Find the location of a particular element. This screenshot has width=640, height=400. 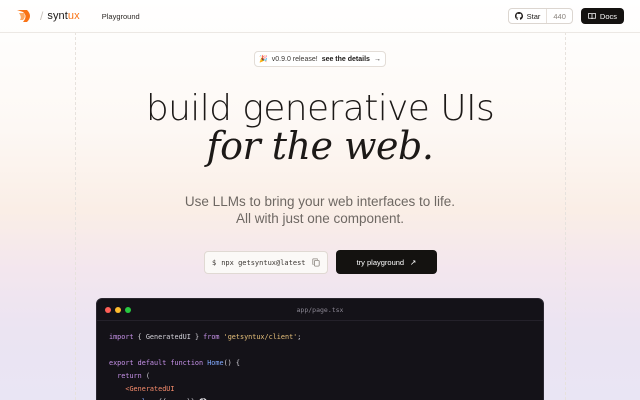

code-line: value={{ ... }}? is located at coordinates (320, 398).